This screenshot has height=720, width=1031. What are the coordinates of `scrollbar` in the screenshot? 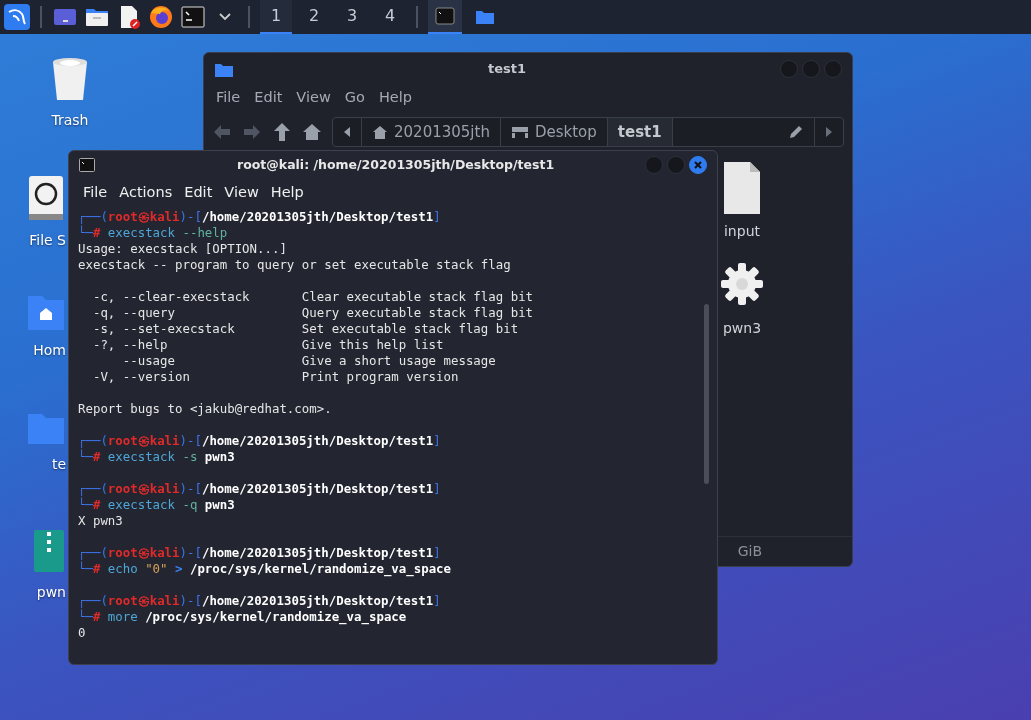 It's located at (706, 394).